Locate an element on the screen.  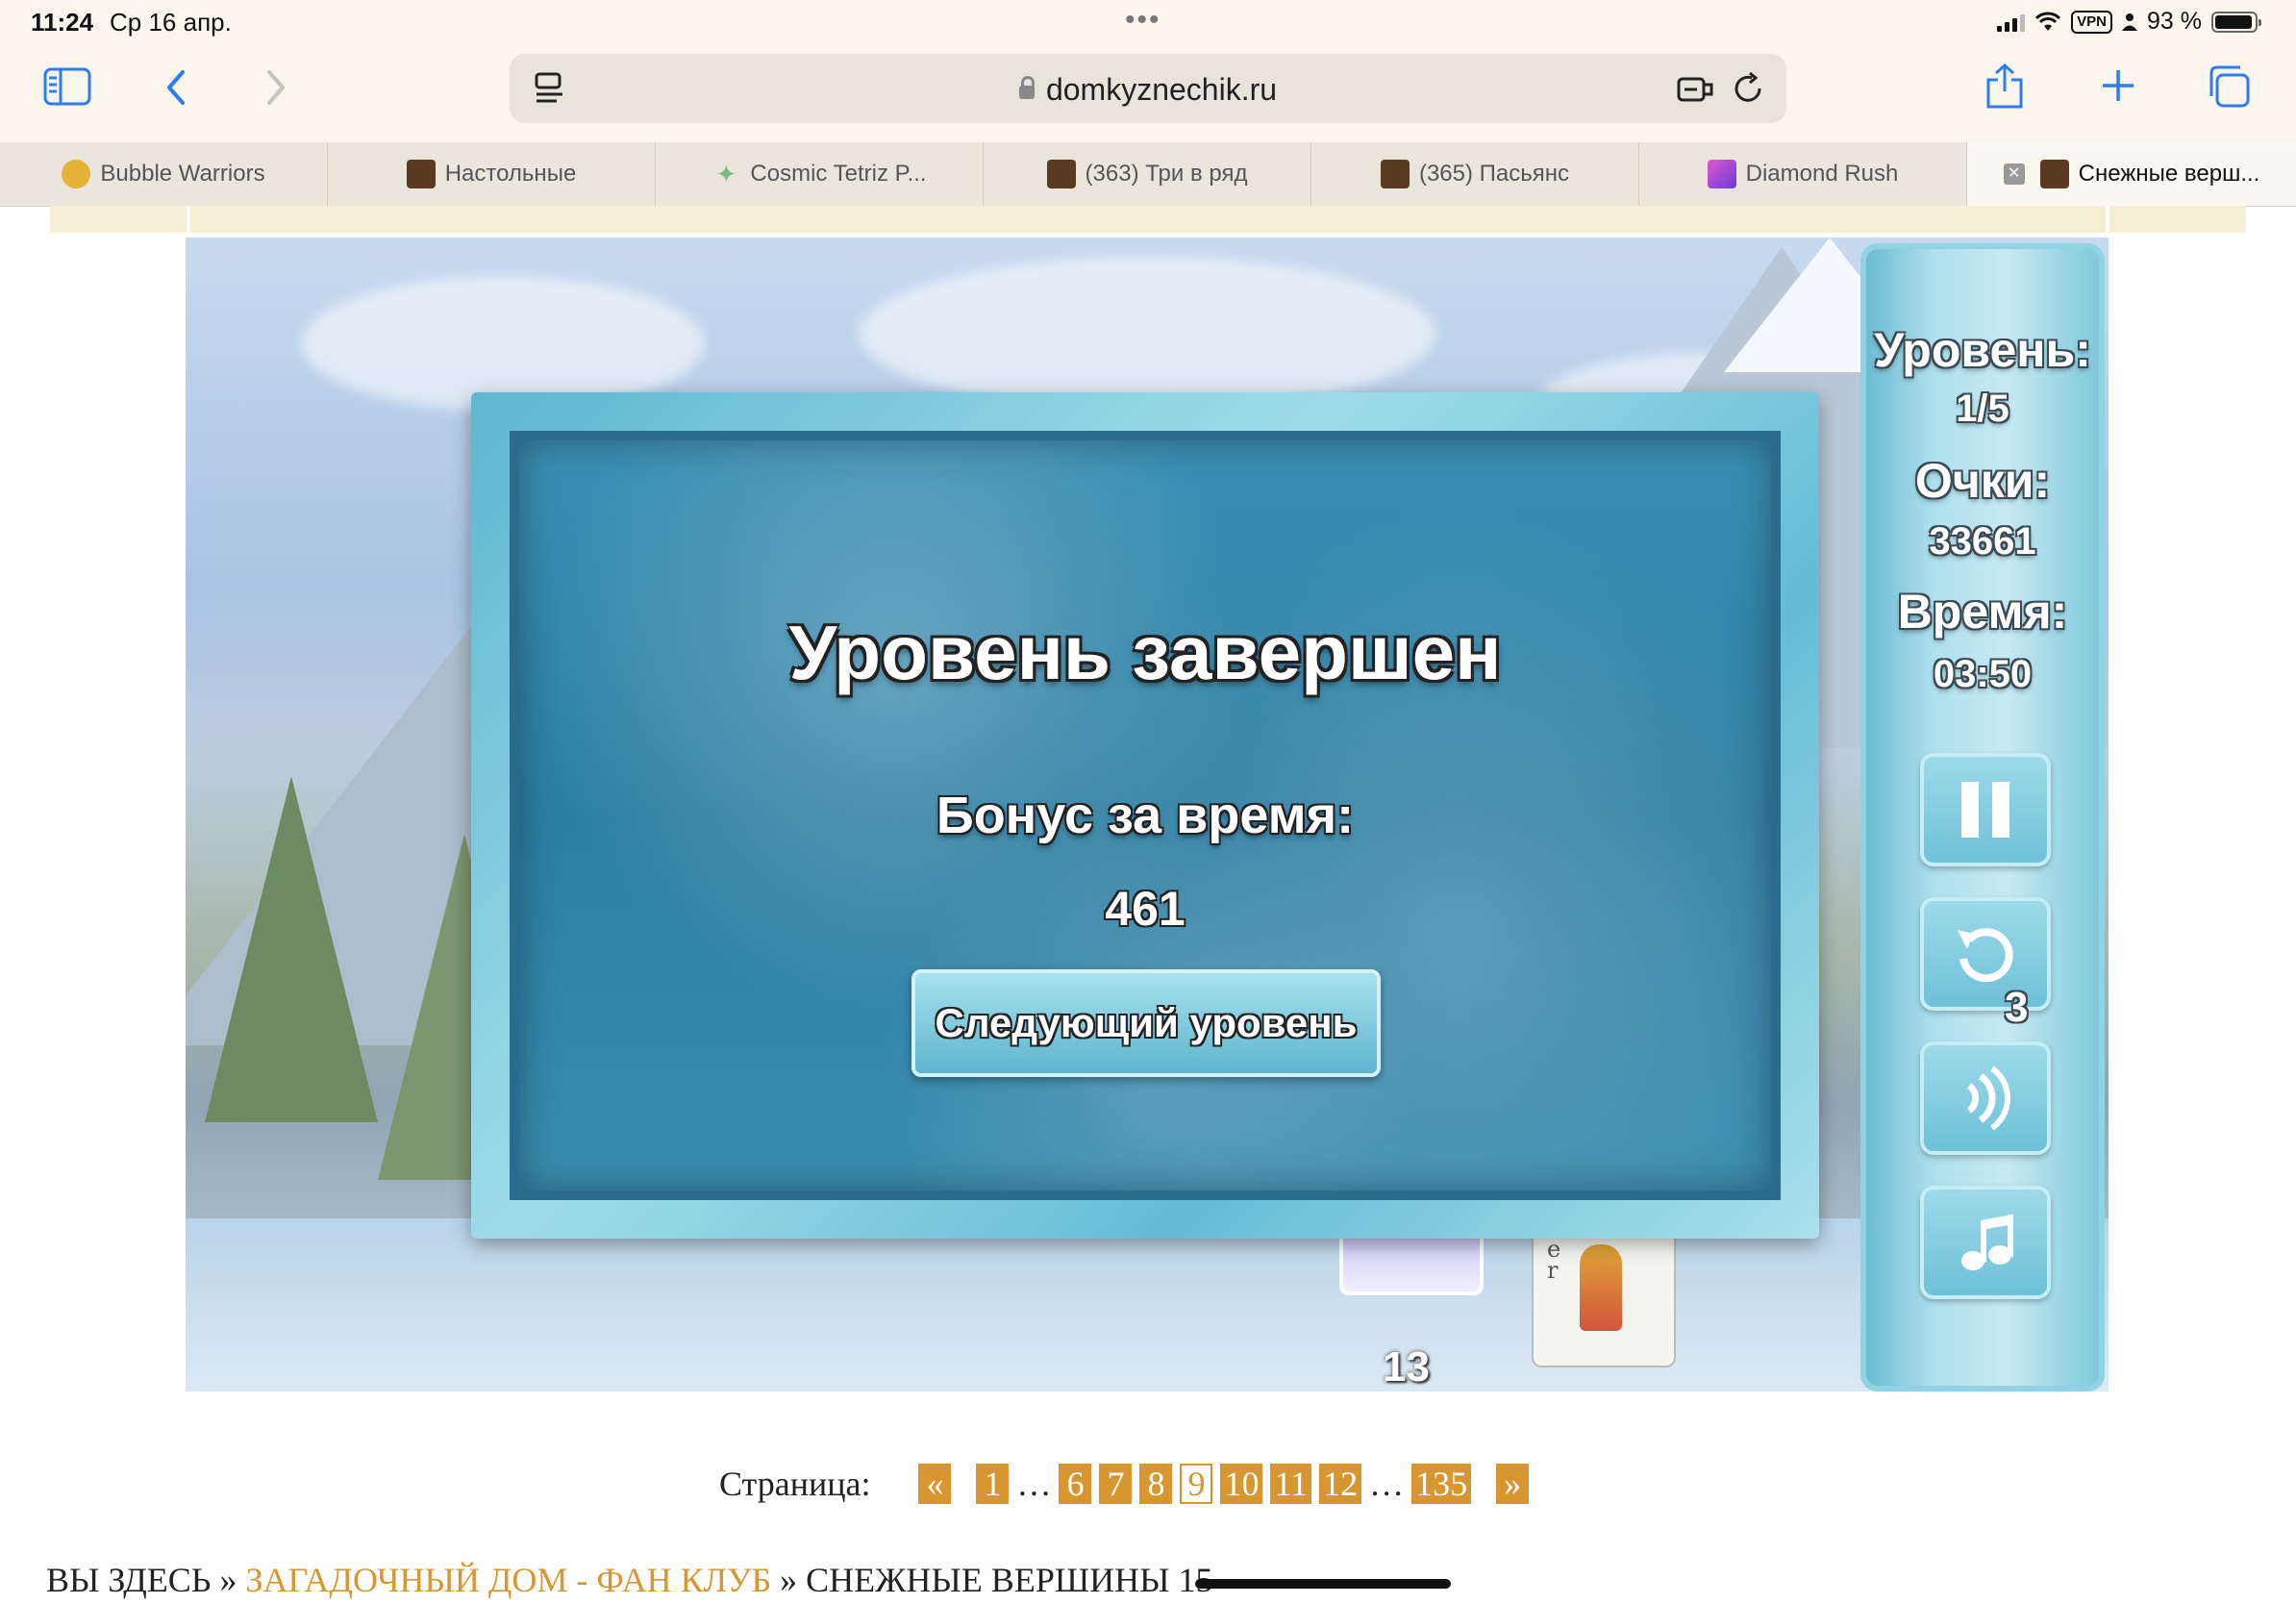
next-page-link: » is located at coordinates (1513, 1484).